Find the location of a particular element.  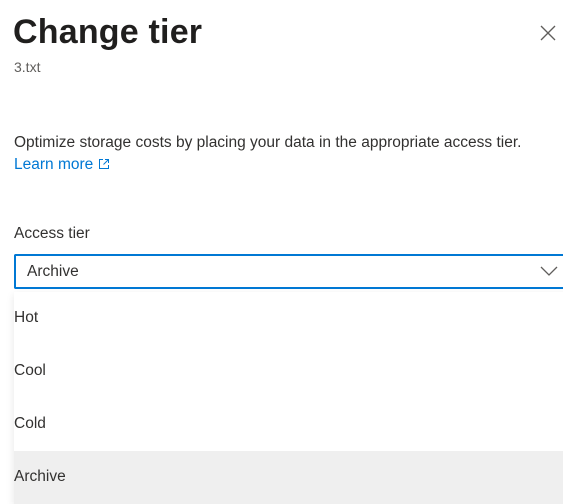

option-label: Cool is located at coordinates (30, 370).